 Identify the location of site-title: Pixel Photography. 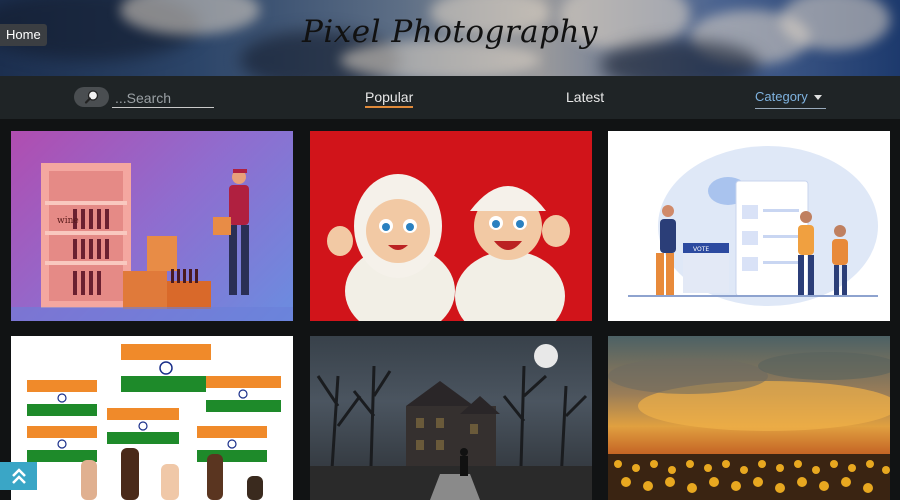
(450, 32).